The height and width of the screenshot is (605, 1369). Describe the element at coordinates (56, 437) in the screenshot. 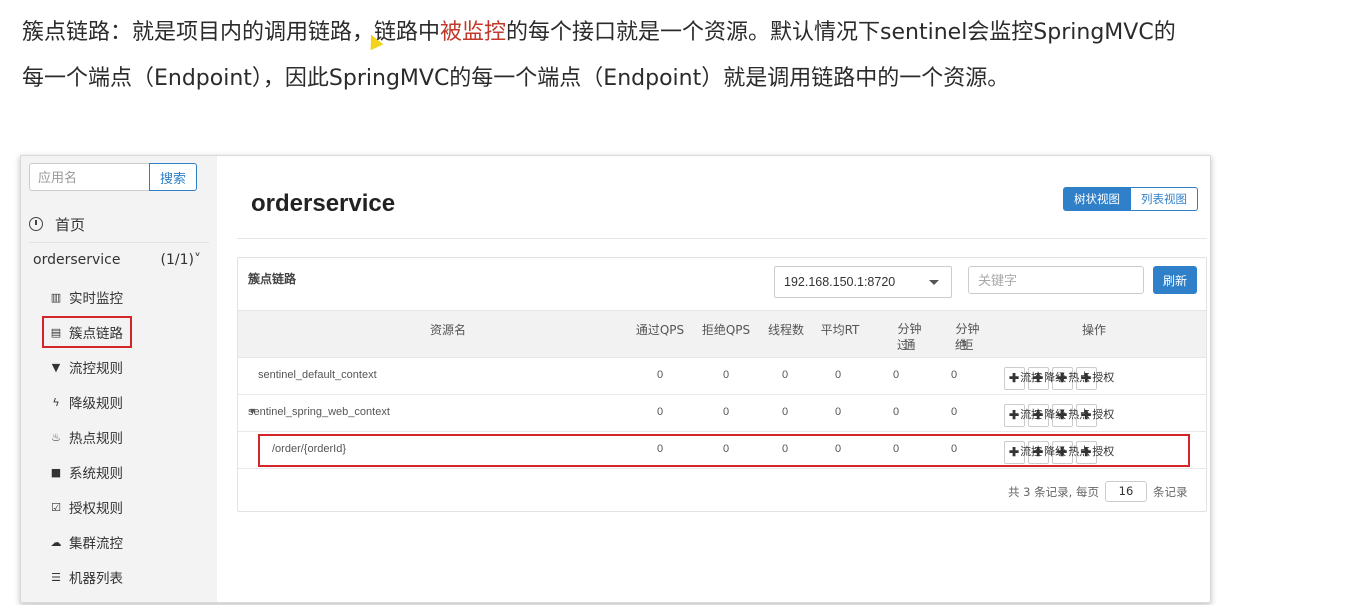

I see `fire-icon: ♨` at that location.